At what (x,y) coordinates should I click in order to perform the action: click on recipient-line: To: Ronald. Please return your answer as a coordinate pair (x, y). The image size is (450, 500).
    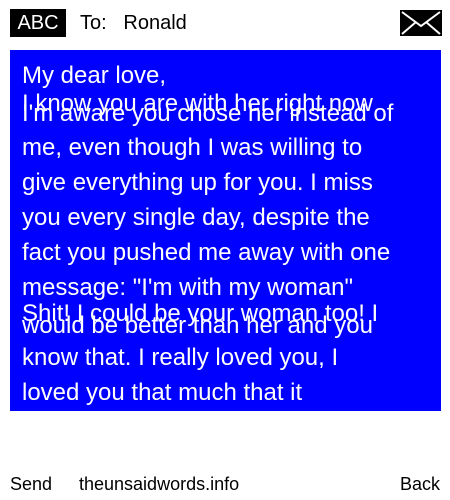
    Looking at the image, I should click on (133, 23).